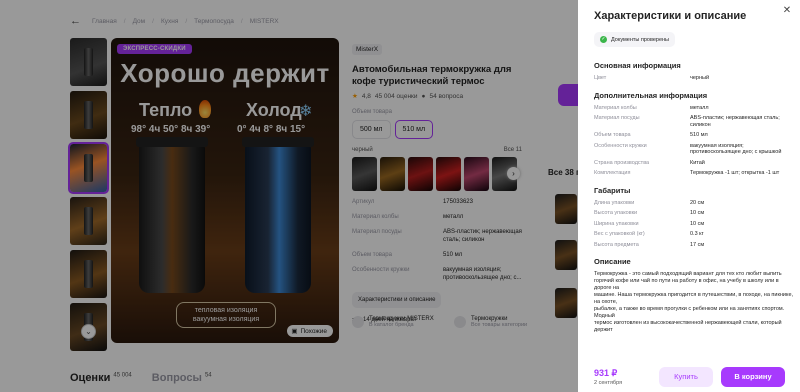 The height and width of the screenshot is (392, 800). I want to click on spec-row: Высота предмета 17 см, so click(694, 245).